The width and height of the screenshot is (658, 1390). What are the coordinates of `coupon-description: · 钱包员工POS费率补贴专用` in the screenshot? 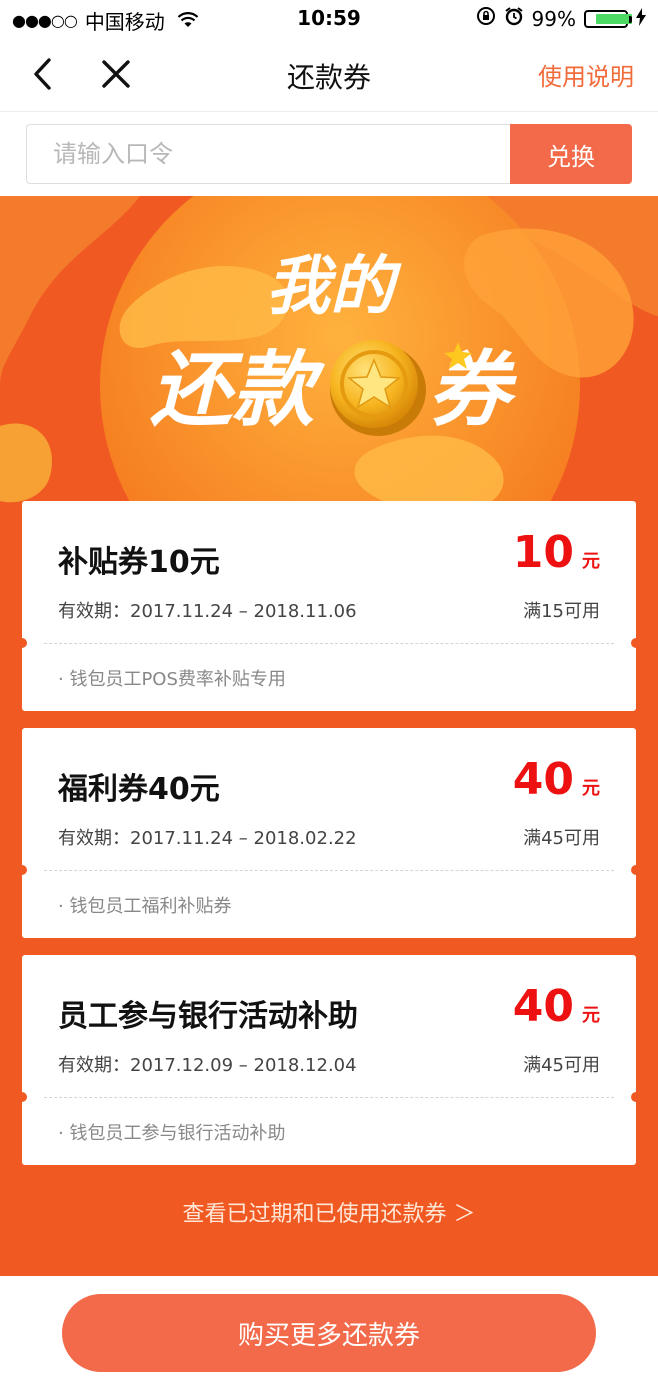 It's located at (172, 679).